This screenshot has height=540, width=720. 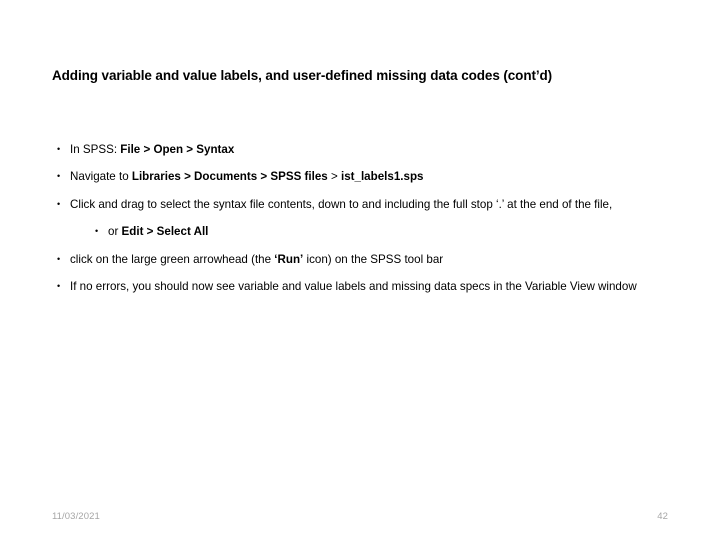 I want to click on bullet-item: • or Edit > Select All, so click(x=359, y=231).